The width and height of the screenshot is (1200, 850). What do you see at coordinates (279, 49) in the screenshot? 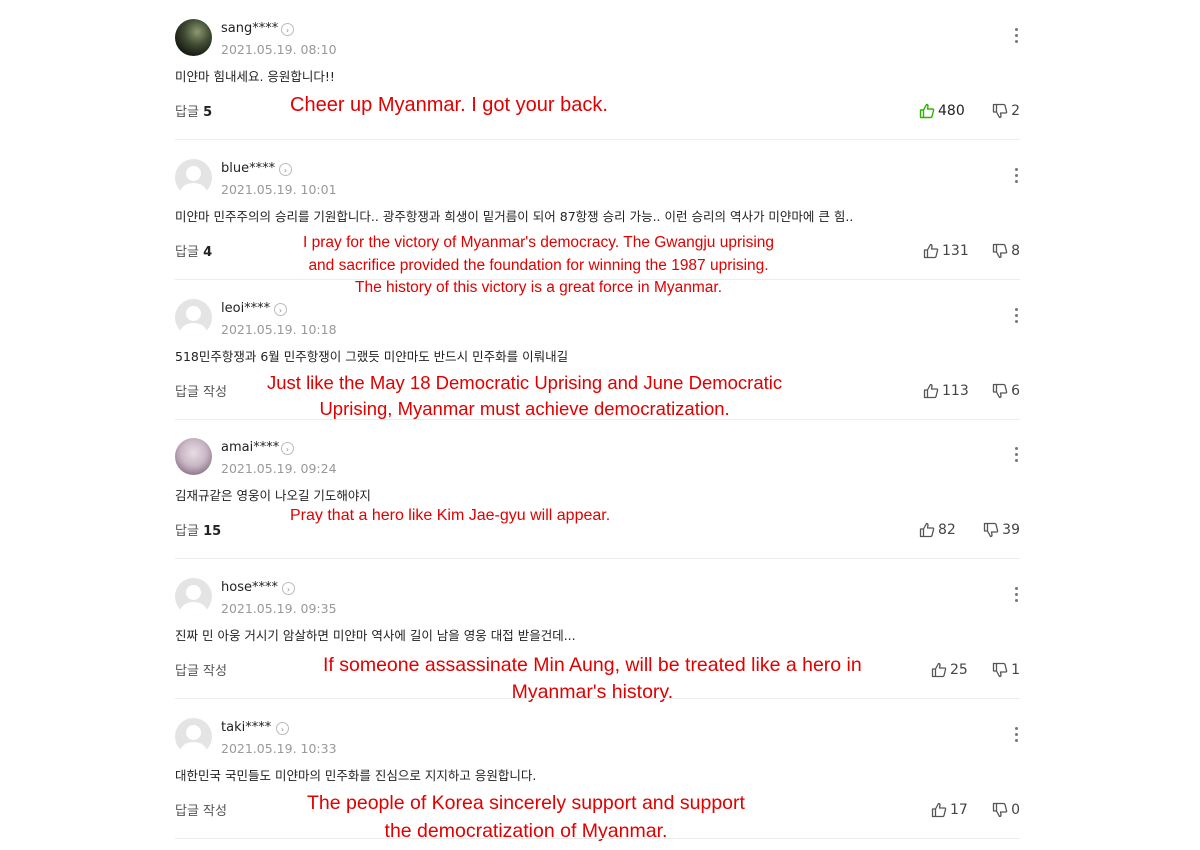
I see `comment-date: 2021.05.19. 08:10` at bounding box center [279, 49].